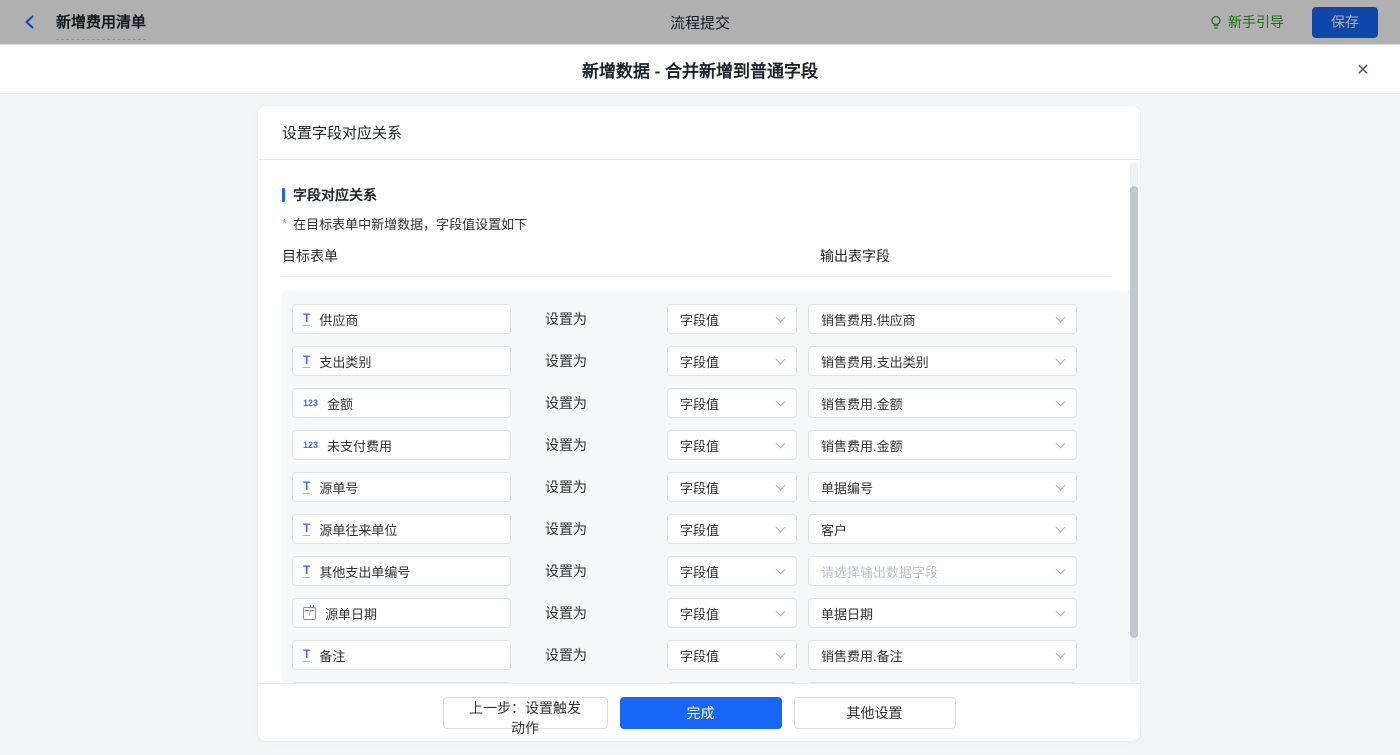 The image size is (1400, 755). I want to click on output-field-select: 单据编号, so click(942, 487).